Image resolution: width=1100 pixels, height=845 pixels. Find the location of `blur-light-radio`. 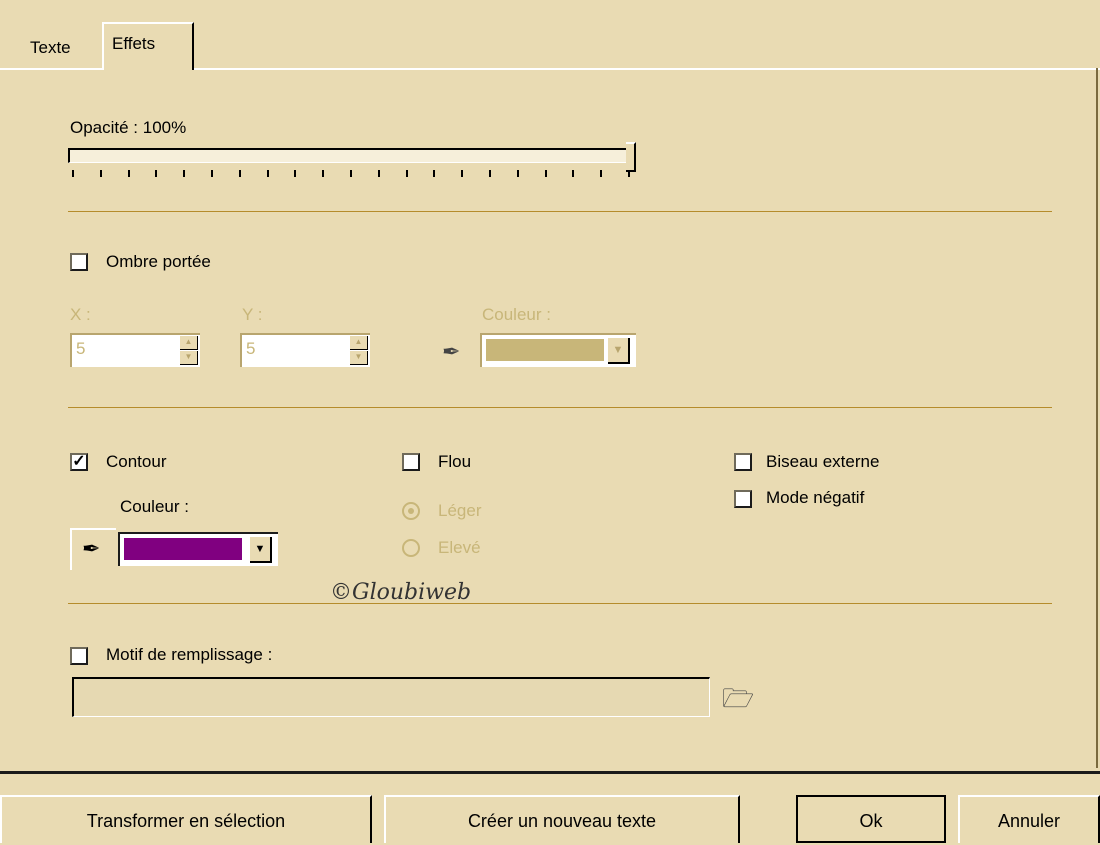

blur-light-radio is located at coordinates (411, 511).